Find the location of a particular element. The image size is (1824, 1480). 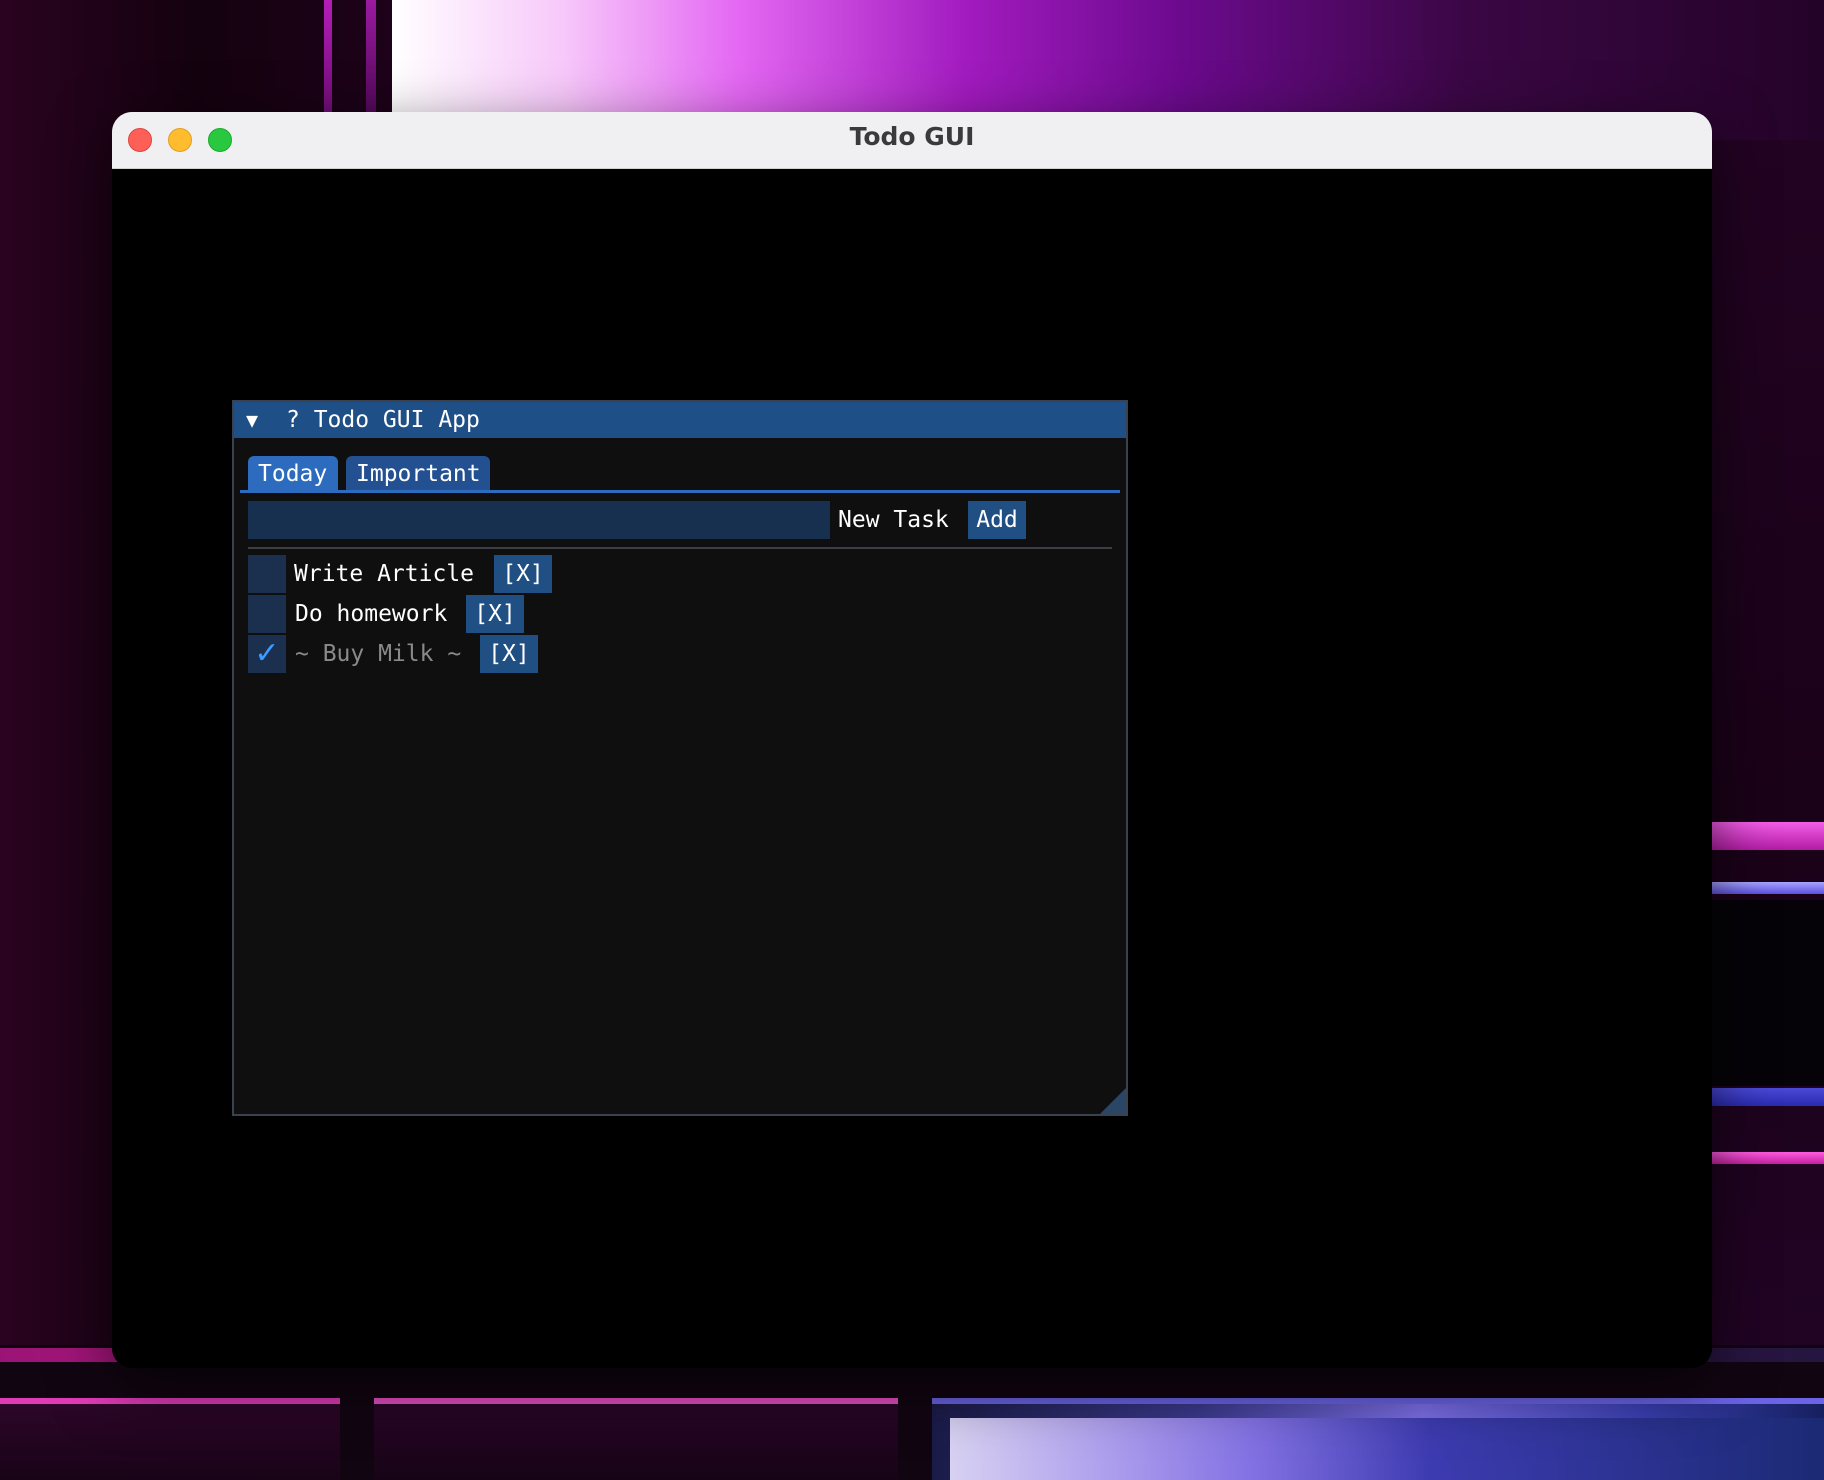

tab-today: Today is located at coordinates (293, 473).